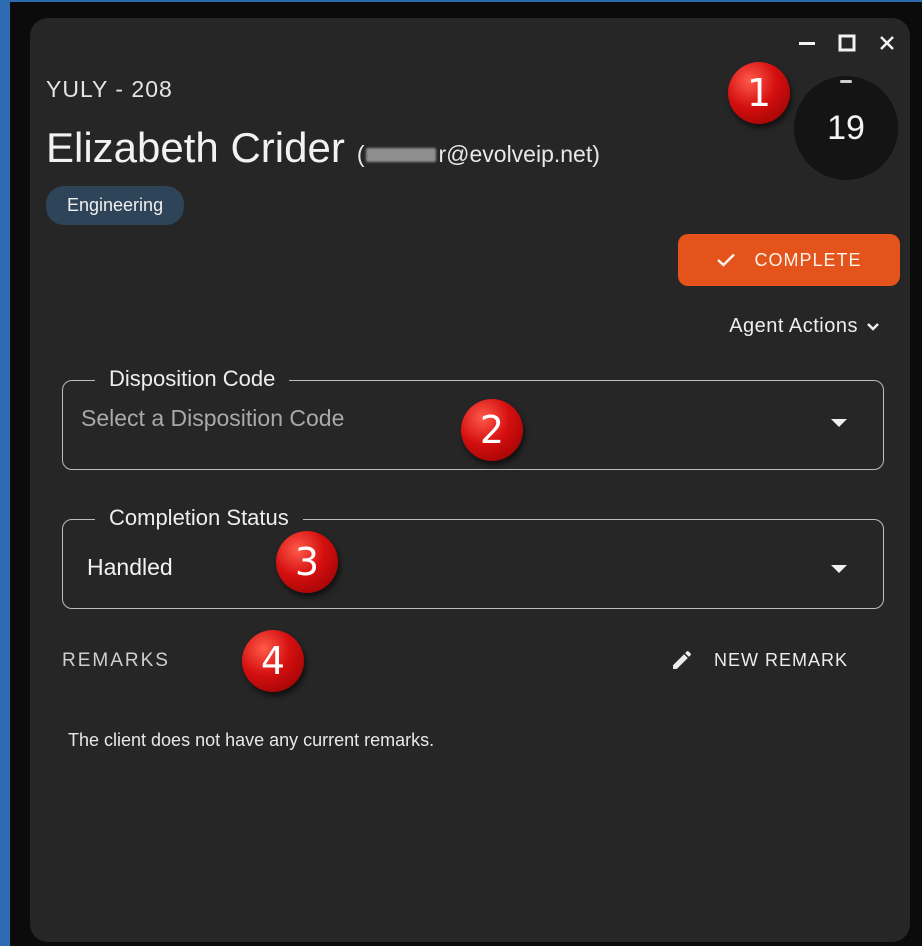 This screenshot has height=946, width=922. What do you see at coordinates (192, 379) in the screenshot?
I see `disposition-code-legend: Disposition Code` at bounding box center [192, 379].